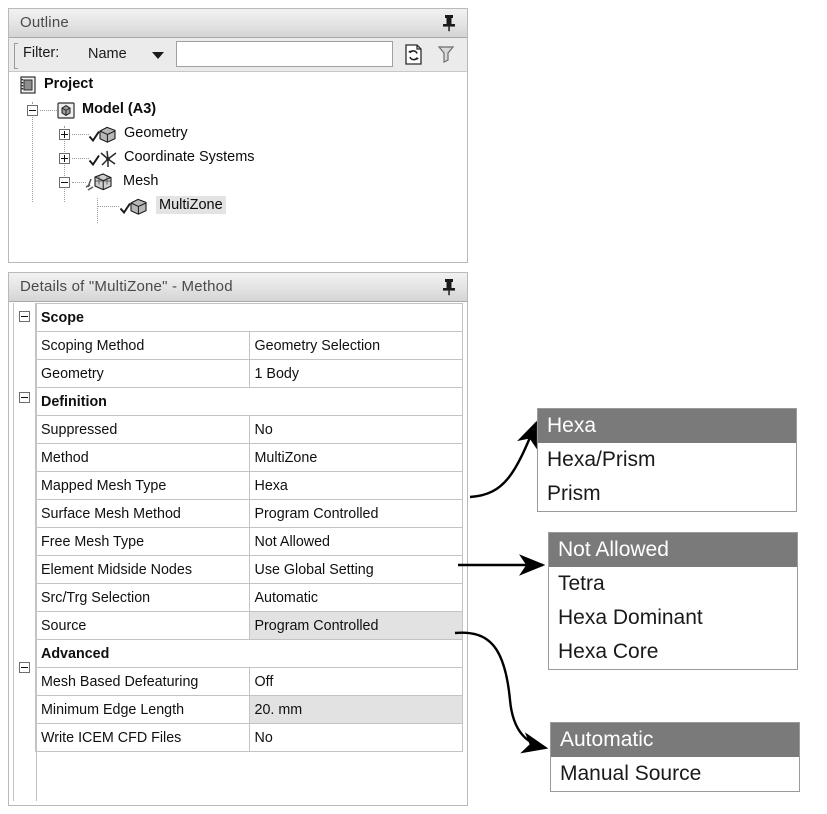 The width and height of the screenshot is (827, 814). What do you see at coordinates (29, 85) in the screenshot?
I see `project-icon` at bounding box center [29, 85].